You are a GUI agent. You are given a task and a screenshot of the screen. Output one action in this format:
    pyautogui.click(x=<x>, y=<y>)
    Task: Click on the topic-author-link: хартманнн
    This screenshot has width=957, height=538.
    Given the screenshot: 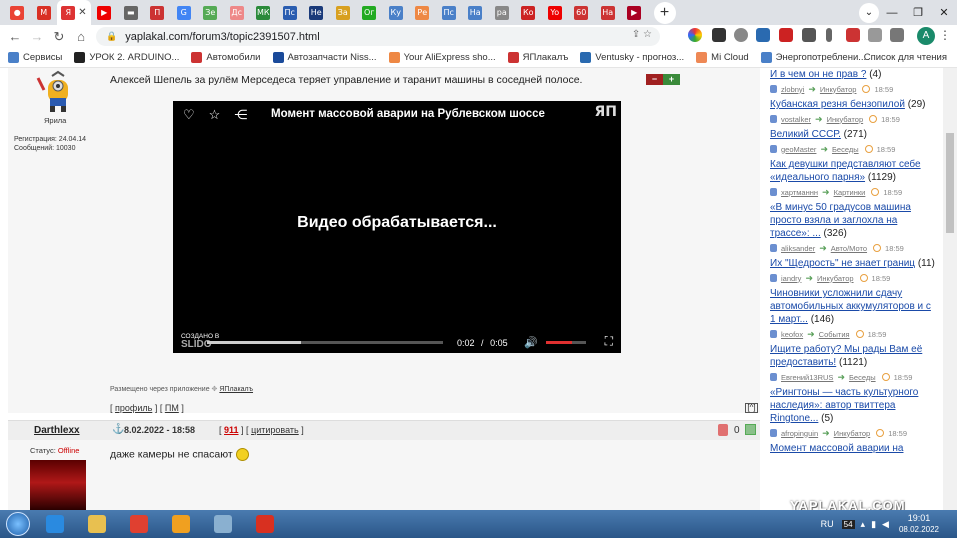 What is the action you would take?
    pyautogui.click(x=799, y=192)
    